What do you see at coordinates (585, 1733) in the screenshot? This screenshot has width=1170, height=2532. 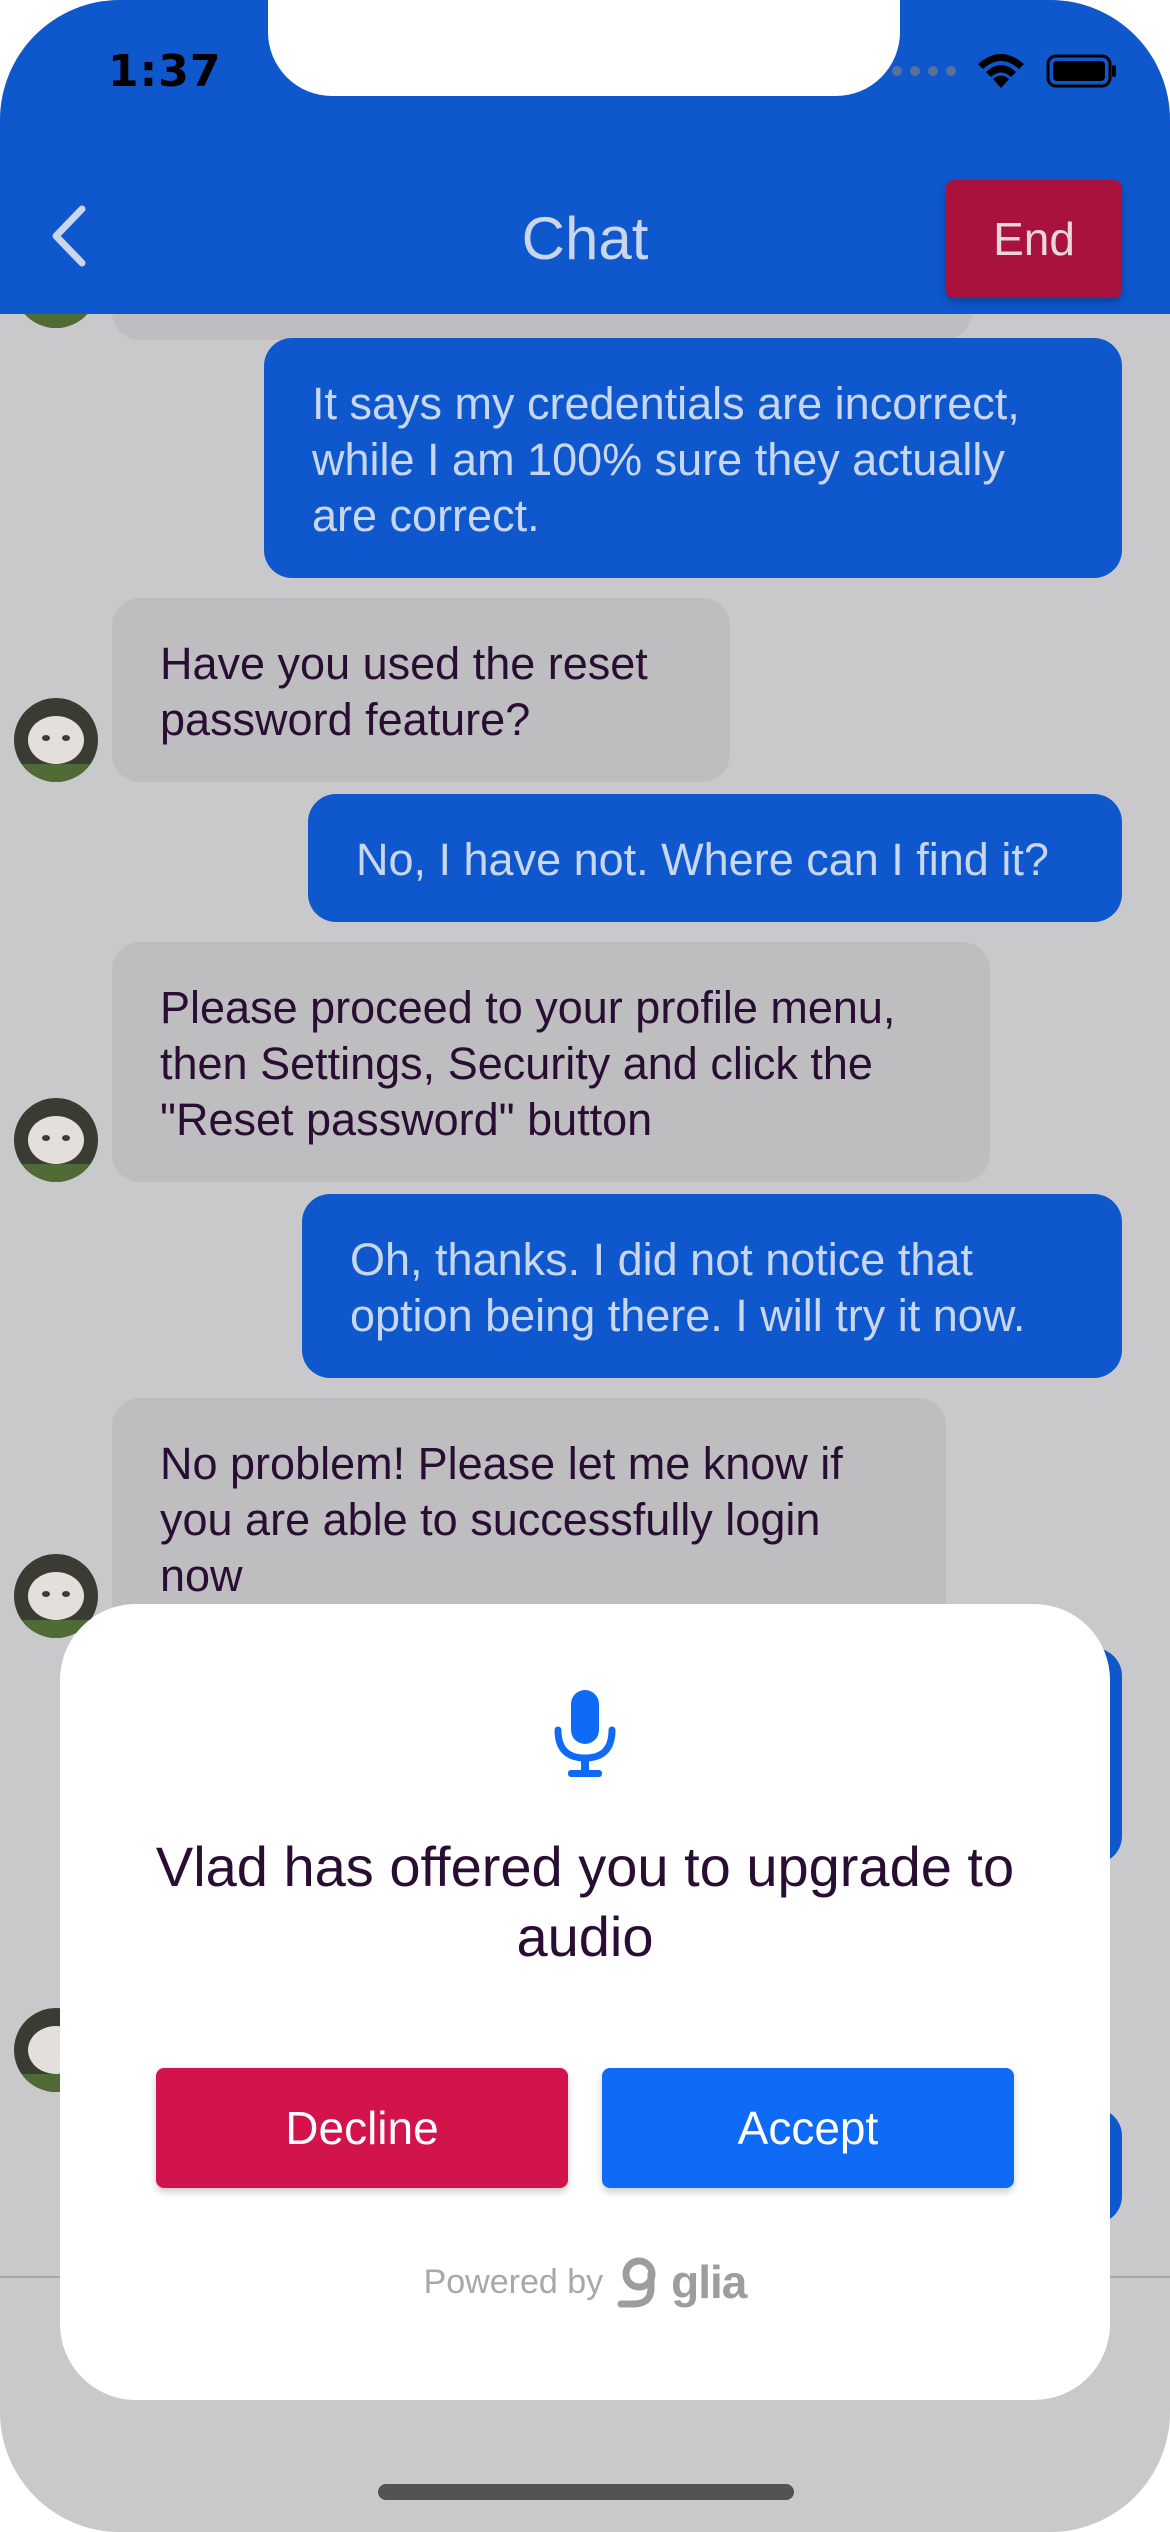 I see `microphone-icon` at bounding box center [585, 1733].